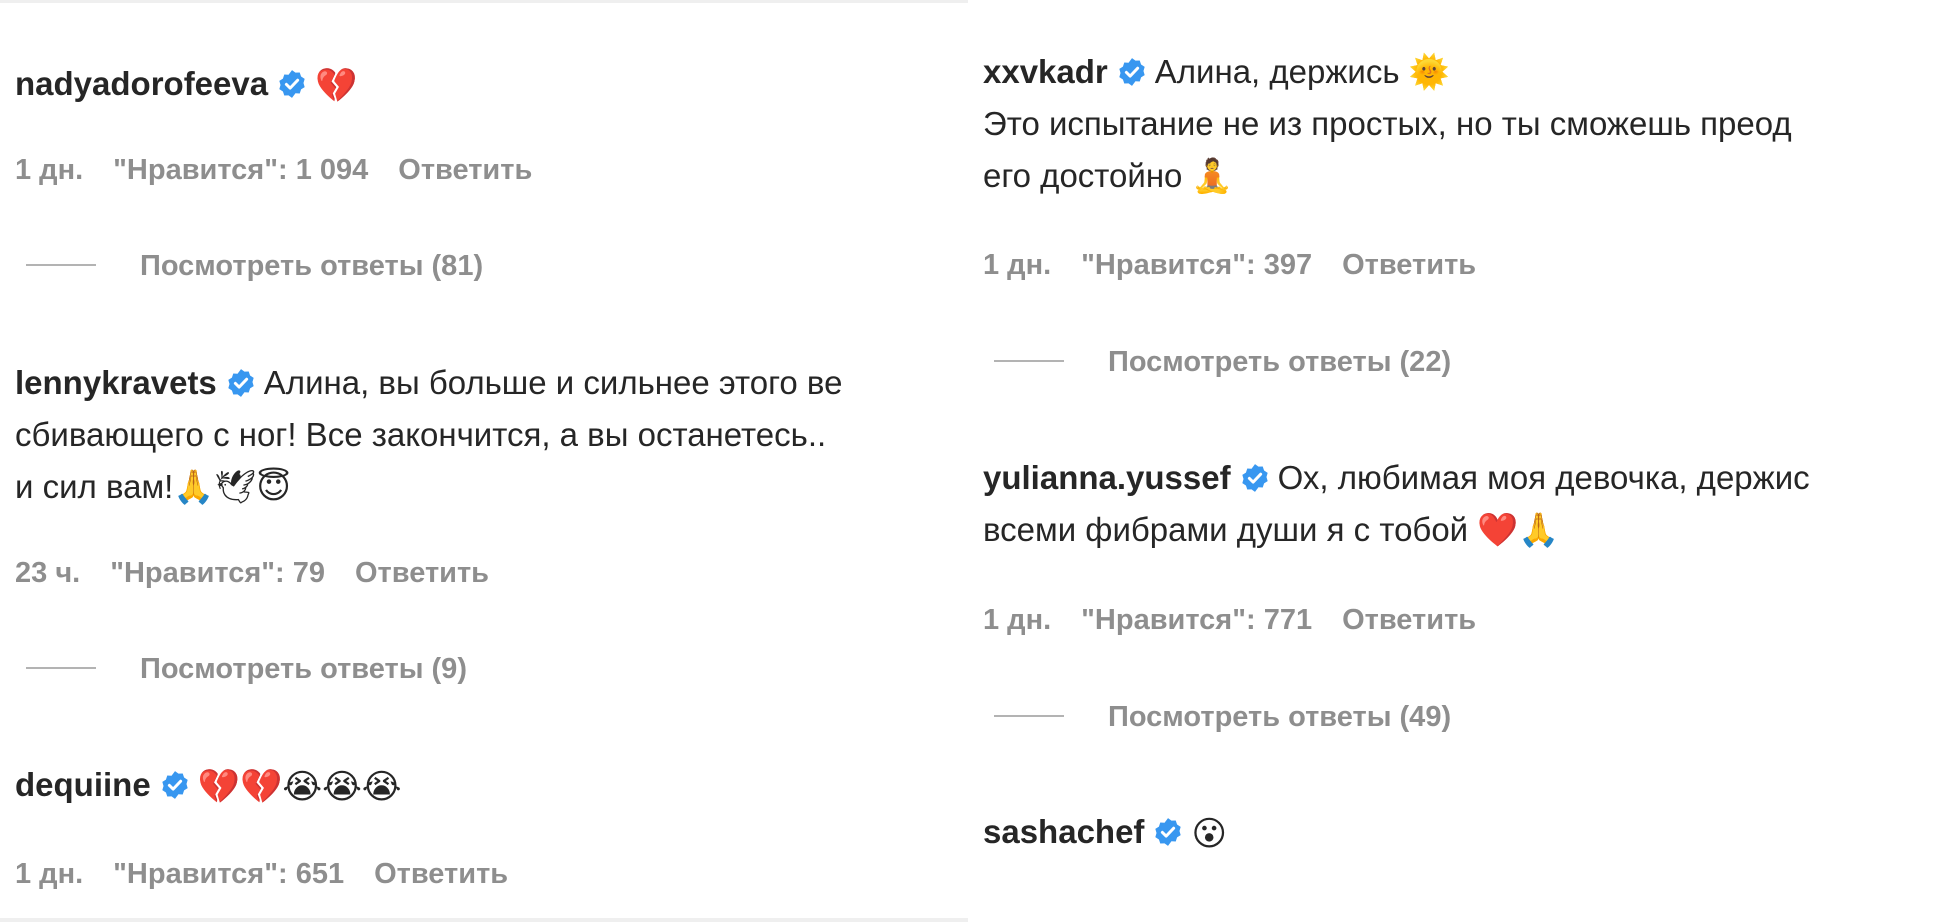 This screenshot has width=1944, height=924. I want to click on comment: nadyadorofeeva 💔, so click(491, 85).